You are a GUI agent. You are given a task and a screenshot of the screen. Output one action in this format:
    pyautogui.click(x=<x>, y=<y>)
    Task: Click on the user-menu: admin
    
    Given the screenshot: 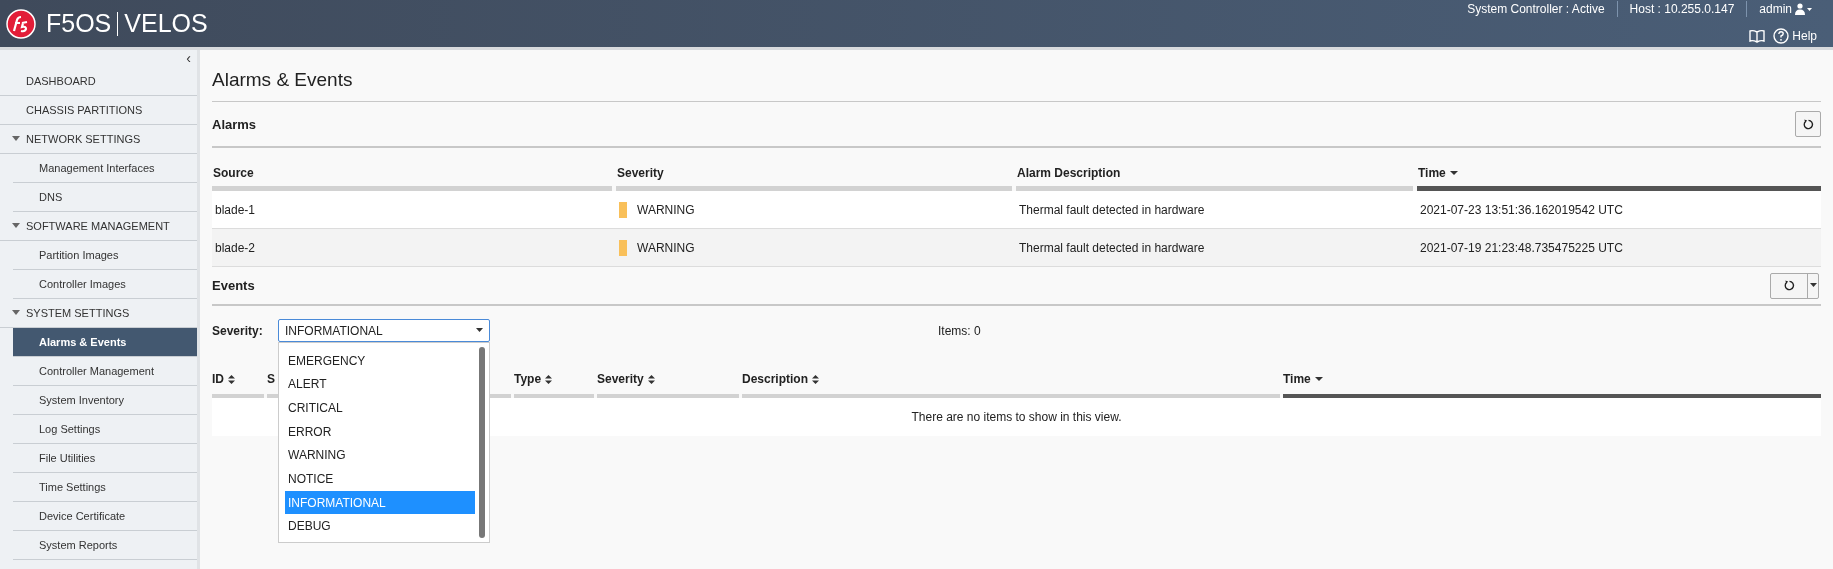 What is the action you would take?
    pyautogui.click(x=1786, y=9)
    